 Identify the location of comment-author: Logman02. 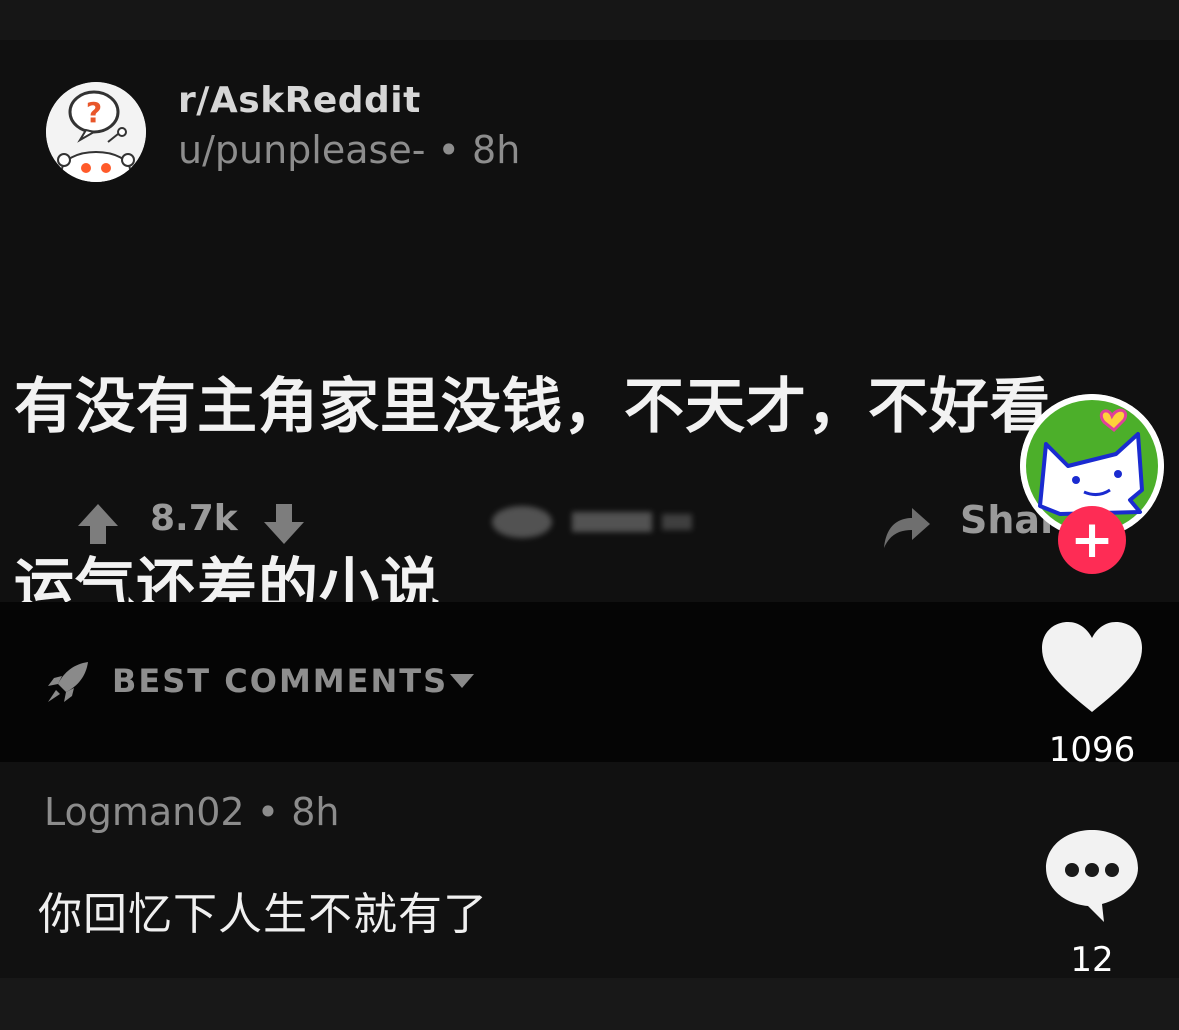
(144, 812).